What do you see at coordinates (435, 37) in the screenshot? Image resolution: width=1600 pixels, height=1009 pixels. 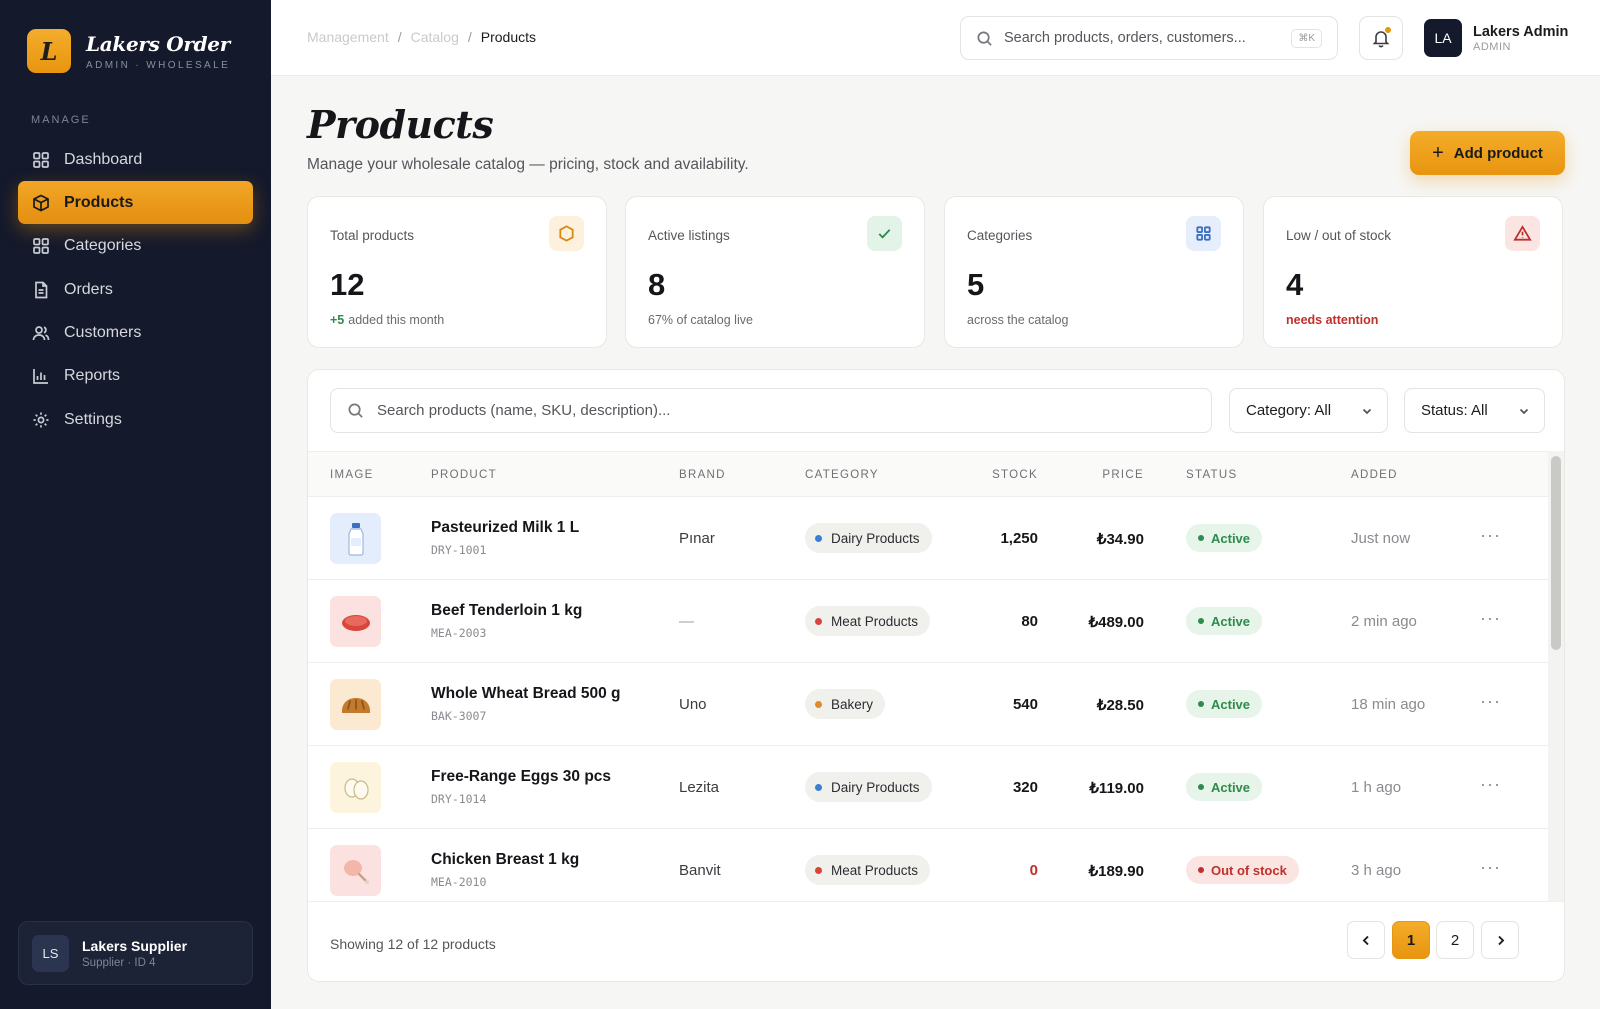 I see `breadcrumb-item: Catalog` at bounding box center [435, 37].